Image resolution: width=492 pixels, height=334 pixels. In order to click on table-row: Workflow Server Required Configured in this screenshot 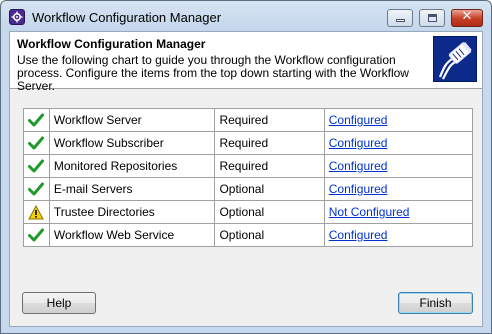, I will do `click(248, 120)`.